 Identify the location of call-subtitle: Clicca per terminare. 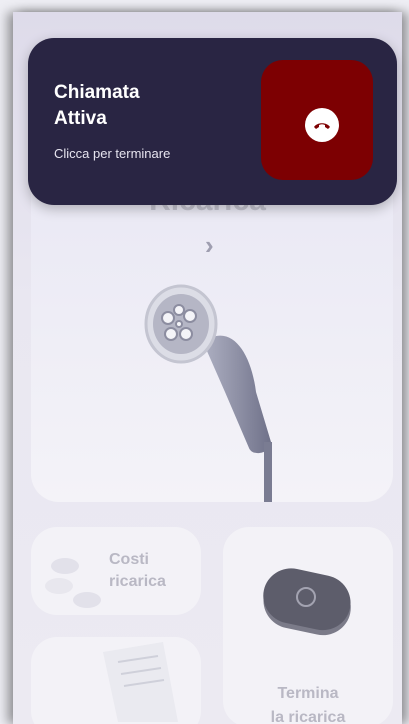
(112, 153).